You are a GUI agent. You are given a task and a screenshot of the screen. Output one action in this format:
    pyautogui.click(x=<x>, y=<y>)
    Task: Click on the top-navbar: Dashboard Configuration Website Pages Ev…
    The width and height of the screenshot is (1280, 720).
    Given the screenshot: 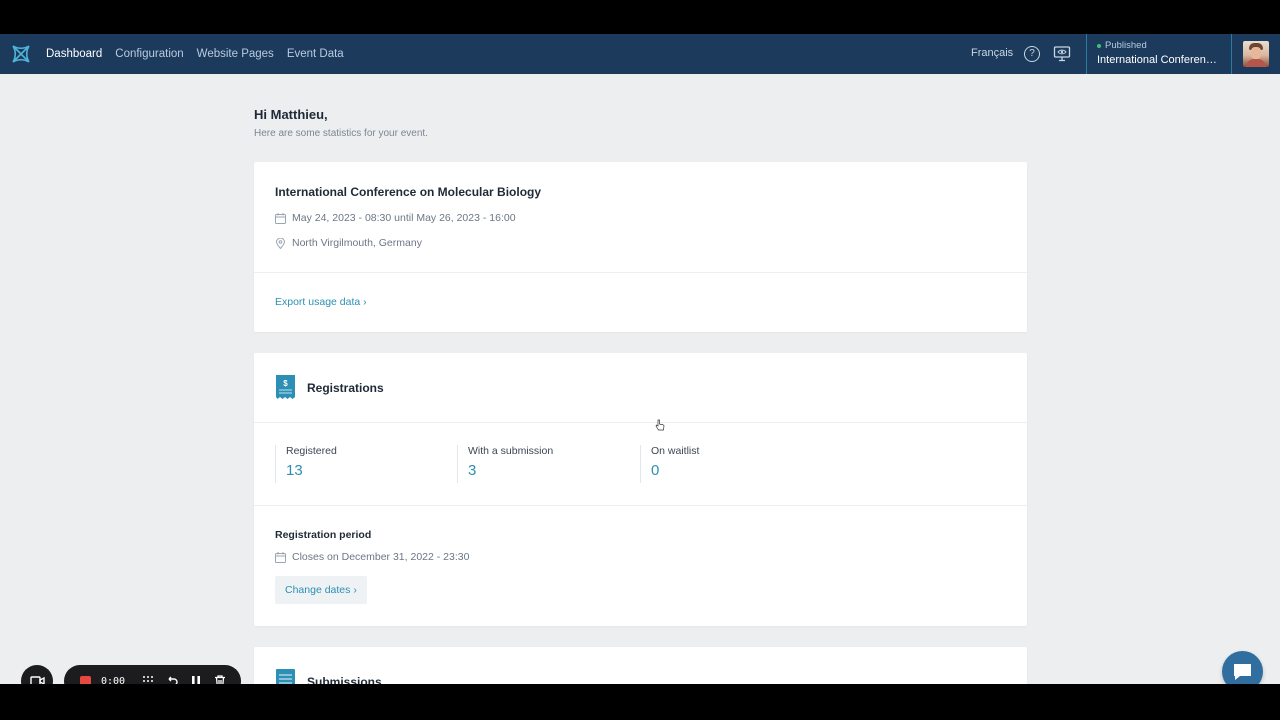 What is the action you would take?
    pyautogui.click(x=640, y=54)
    